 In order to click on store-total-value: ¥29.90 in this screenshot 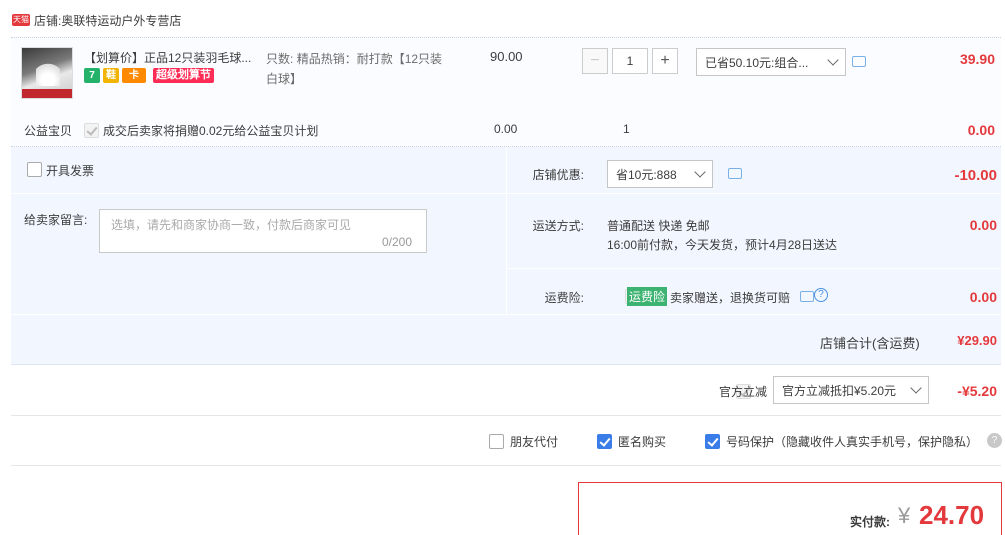, I will do `click(977, 340)`.